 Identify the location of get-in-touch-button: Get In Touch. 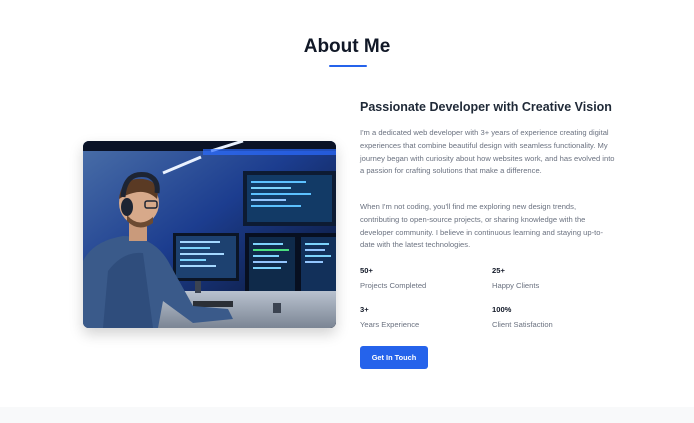
(394, 357).